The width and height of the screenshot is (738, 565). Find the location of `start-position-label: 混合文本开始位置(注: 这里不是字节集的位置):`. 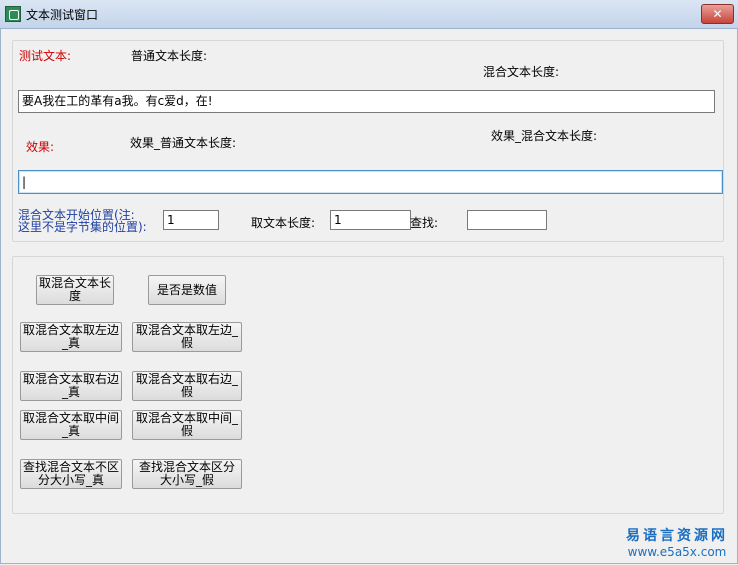

start-position-label: 混合文本开始位置(注: 这里不是字节集的位置): is located at coordinates (82, 221).